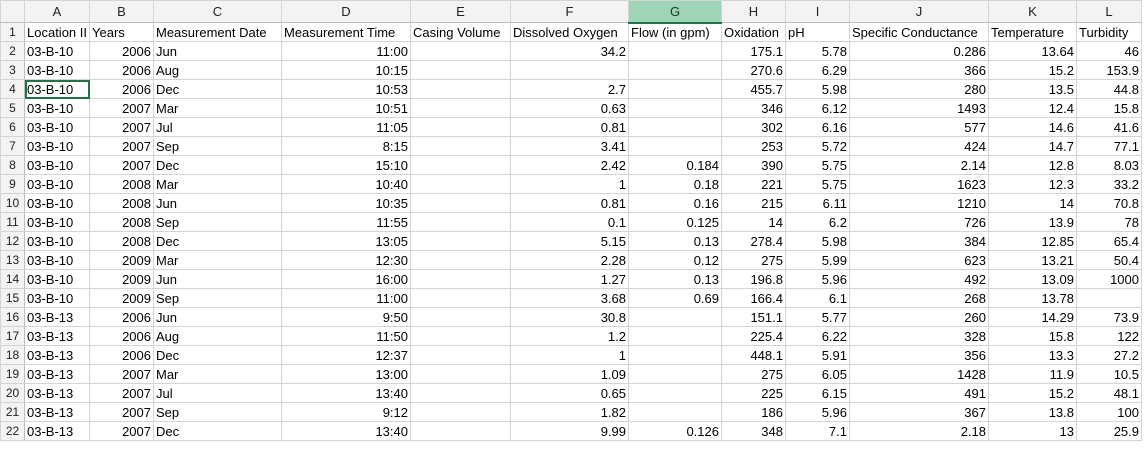  I want to click on cell-l10: 70.8, so click(1109, 203).